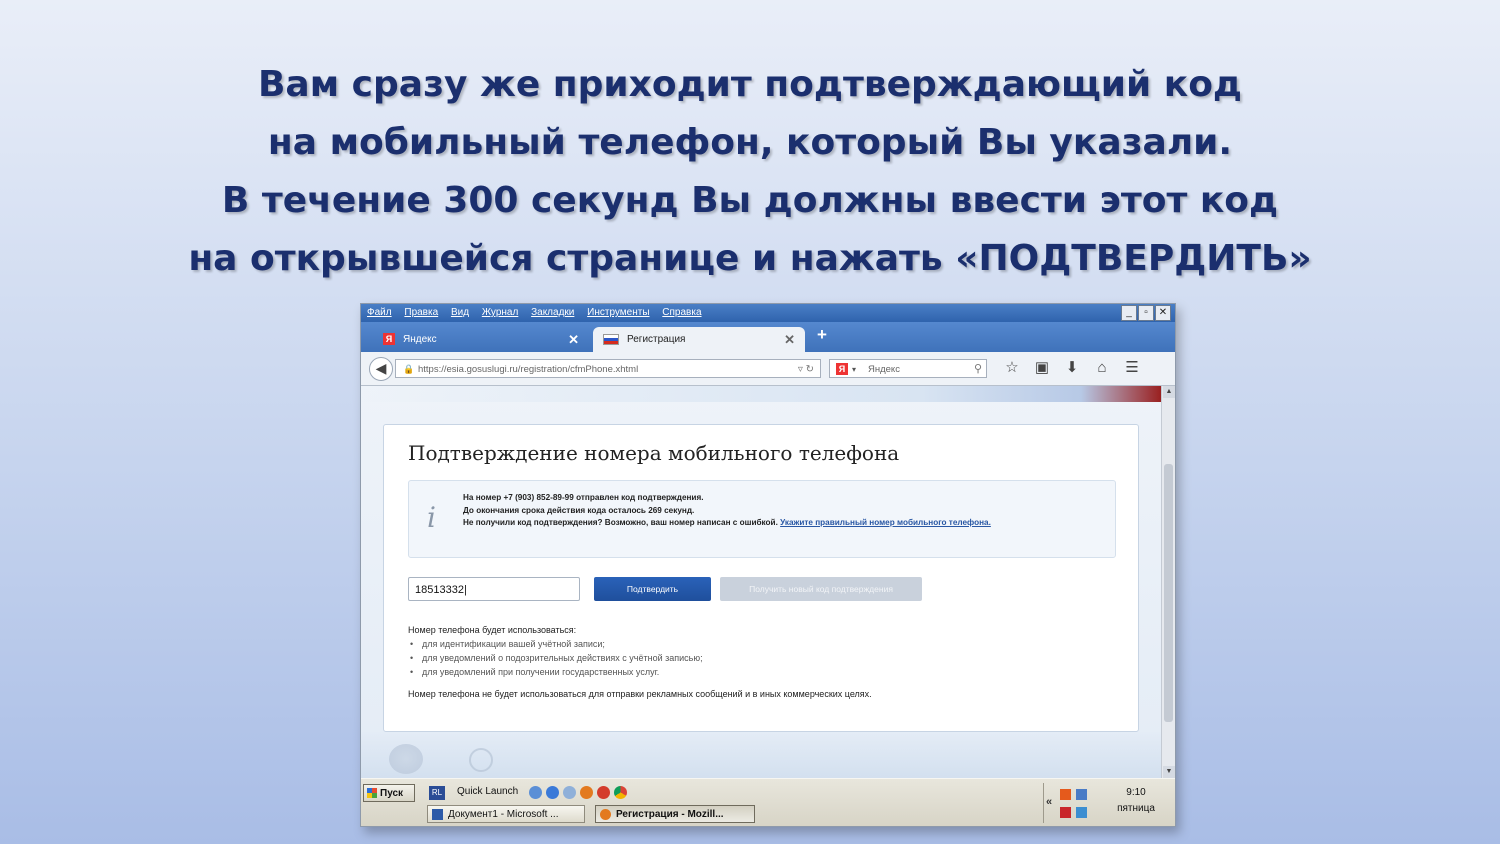 Image resolution: width=1500 pixels, height=844 pixels. What do you see at coordinates (699, 339) in the screenshot?
I see `tab-registration: Регистрация ✕` at bounding box center [699, 339].